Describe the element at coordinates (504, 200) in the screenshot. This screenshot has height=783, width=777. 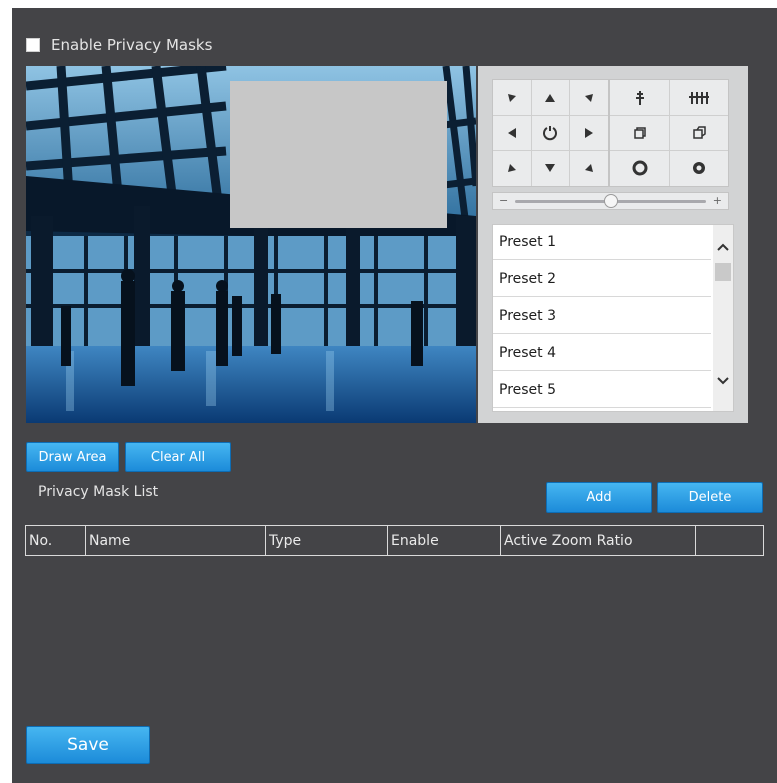
I see `speed-minus-icon: −` at that location.